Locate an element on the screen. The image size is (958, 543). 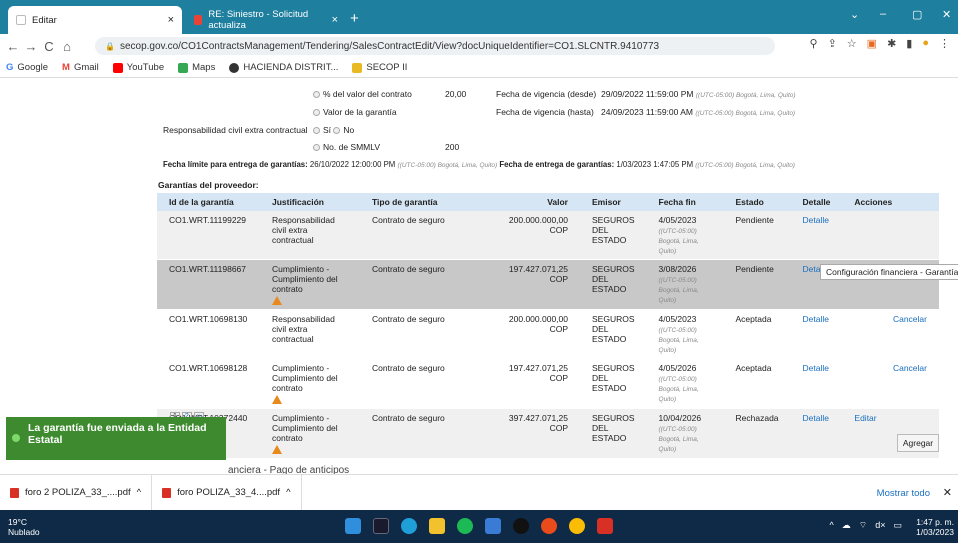
youtube-icon is located at coordinates (117, 67).